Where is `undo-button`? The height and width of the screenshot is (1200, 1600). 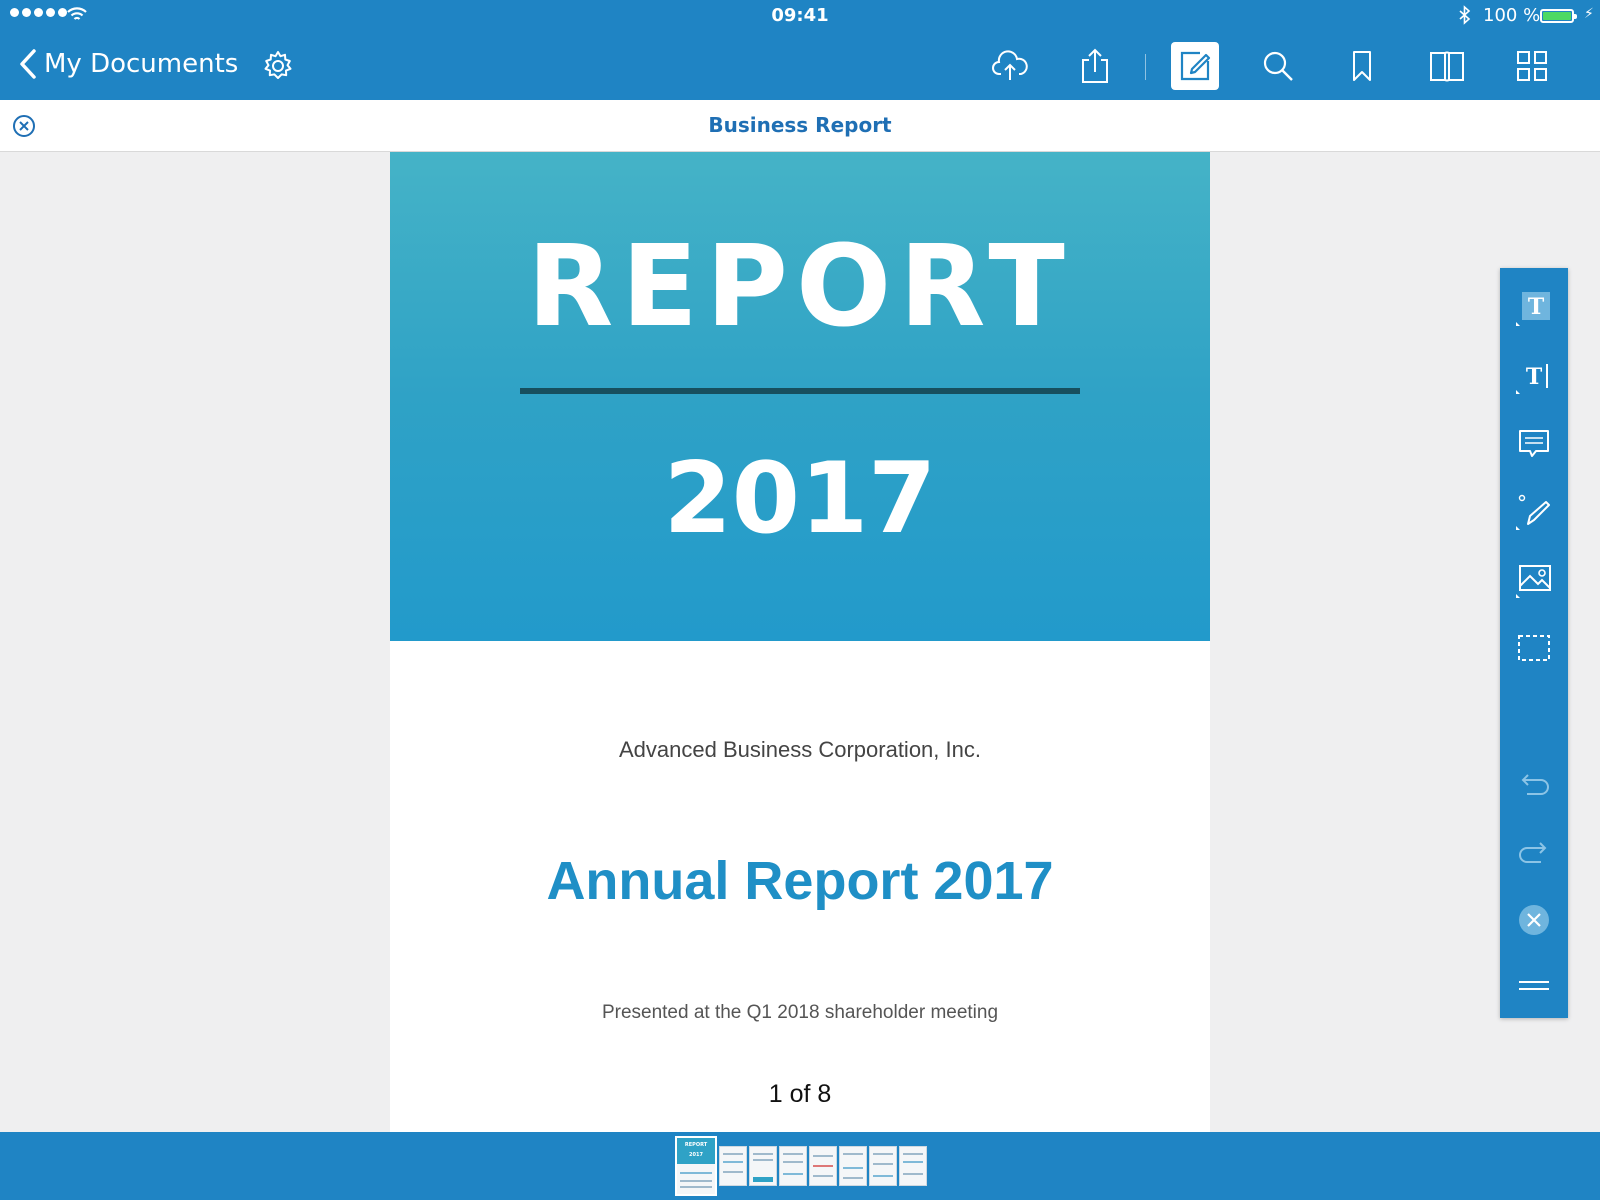
undo-button is located at coordinates (1534, 784).